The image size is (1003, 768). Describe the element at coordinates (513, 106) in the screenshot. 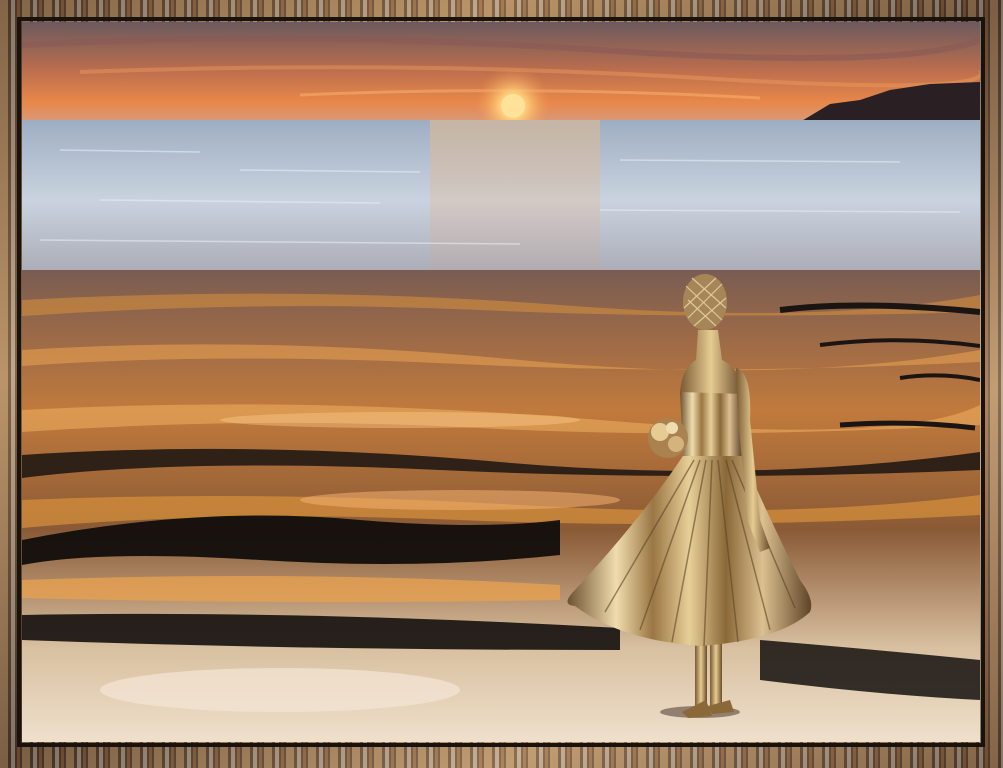

I see `sun` at that location.